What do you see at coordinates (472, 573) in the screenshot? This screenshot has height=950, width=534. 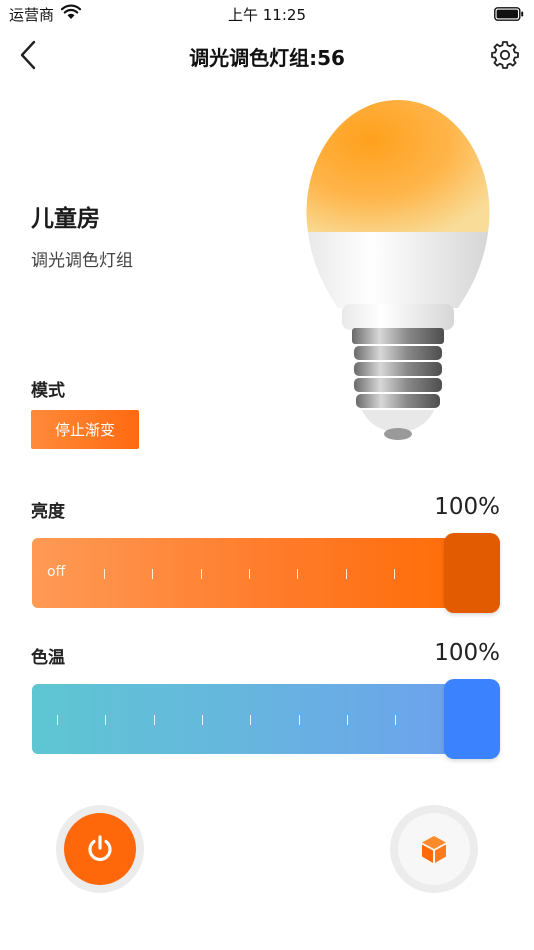 I see `brightness-slider-handle` at bounding box center [472, 573].